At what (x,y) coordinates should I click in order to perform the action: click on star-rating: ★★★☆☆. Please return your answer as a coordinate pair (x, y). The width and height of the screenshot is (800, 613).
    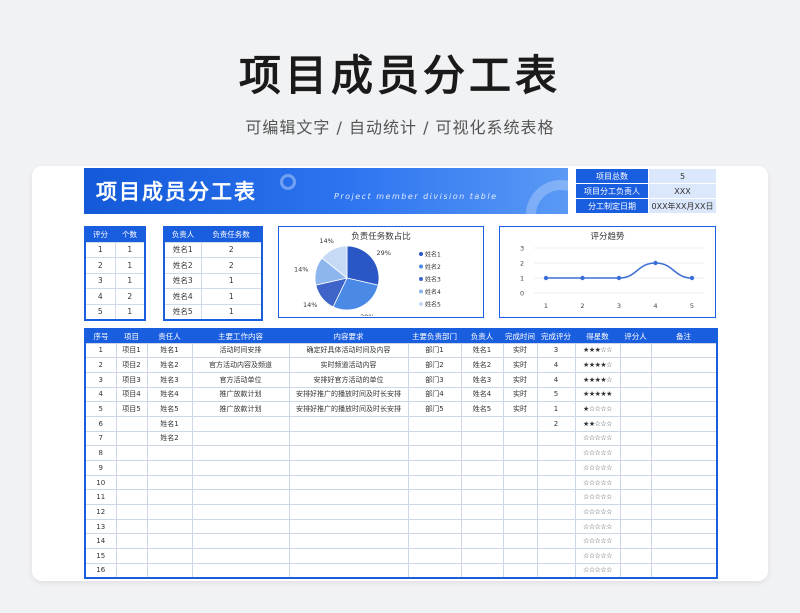
    Looking at the image, I should click on (597, 350).